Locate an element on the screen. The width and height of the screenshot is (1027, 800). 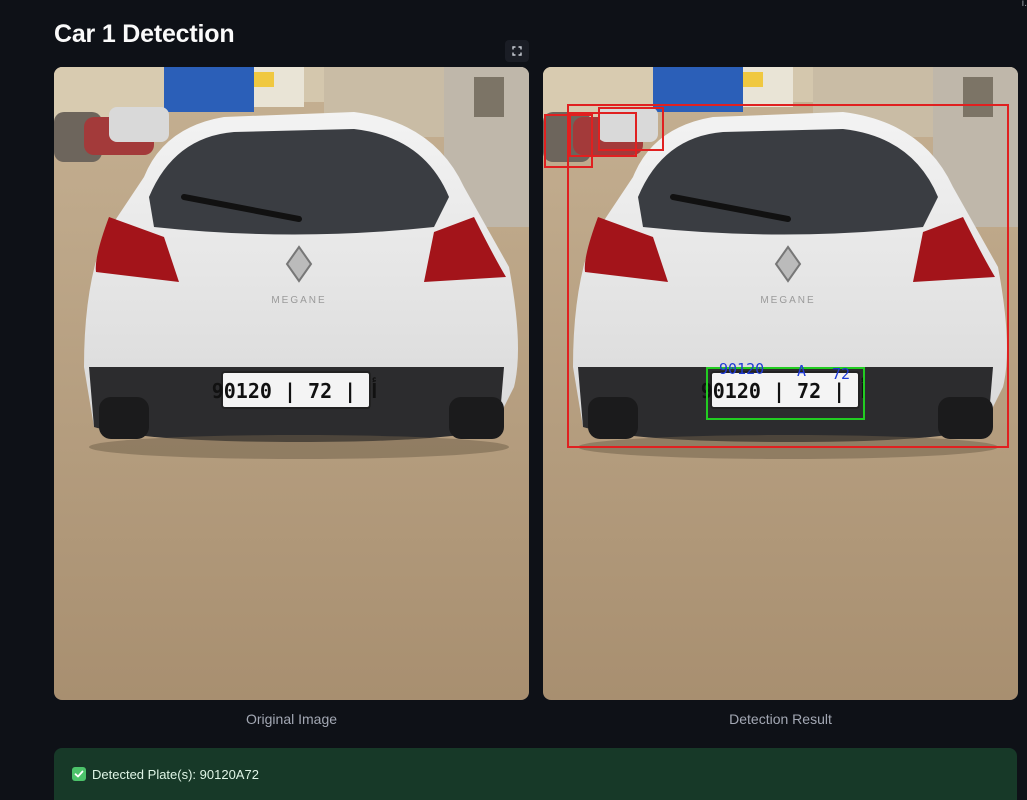
corner-mark: ı. is located at coordinates (1024, 4).